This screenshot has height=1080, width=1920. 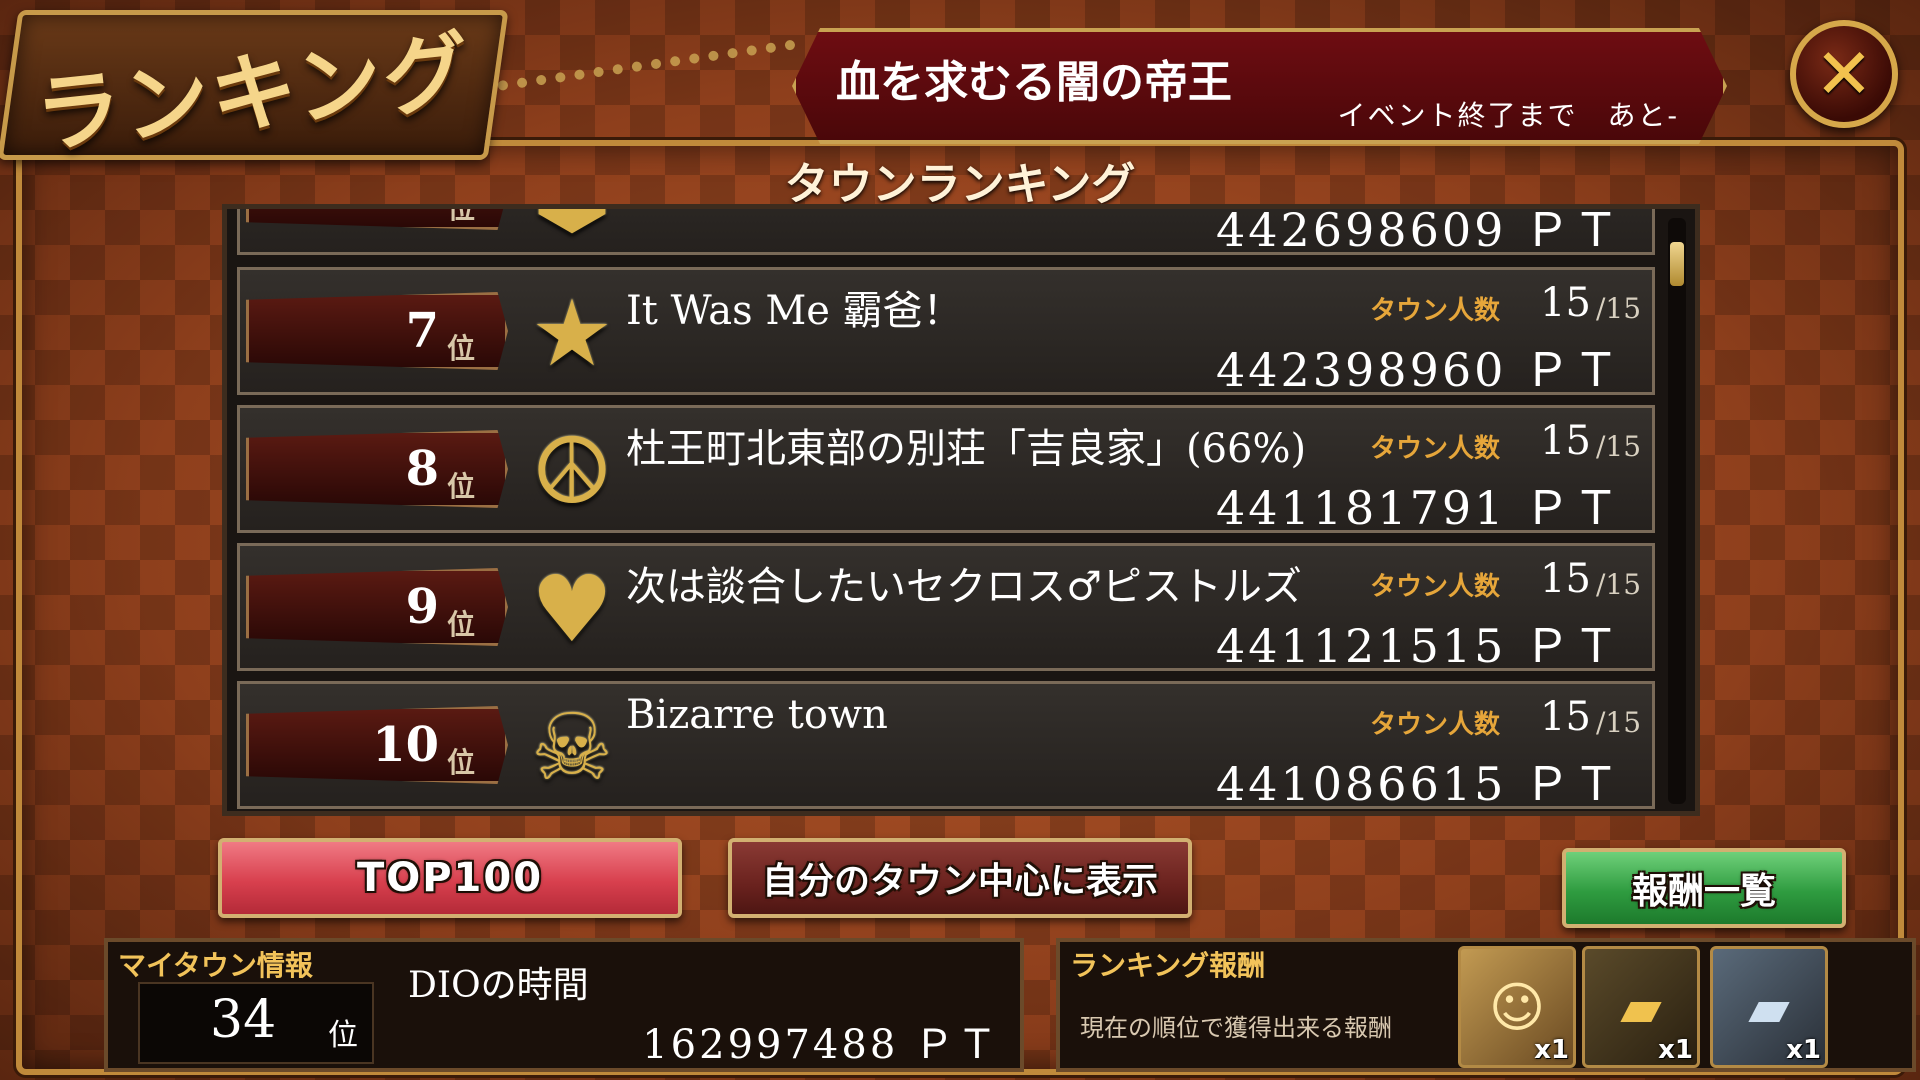 What do you see at coordinates (254, 93) in the screenshot?
I see `page-title: ランキング` at bounding box center [254, 93].